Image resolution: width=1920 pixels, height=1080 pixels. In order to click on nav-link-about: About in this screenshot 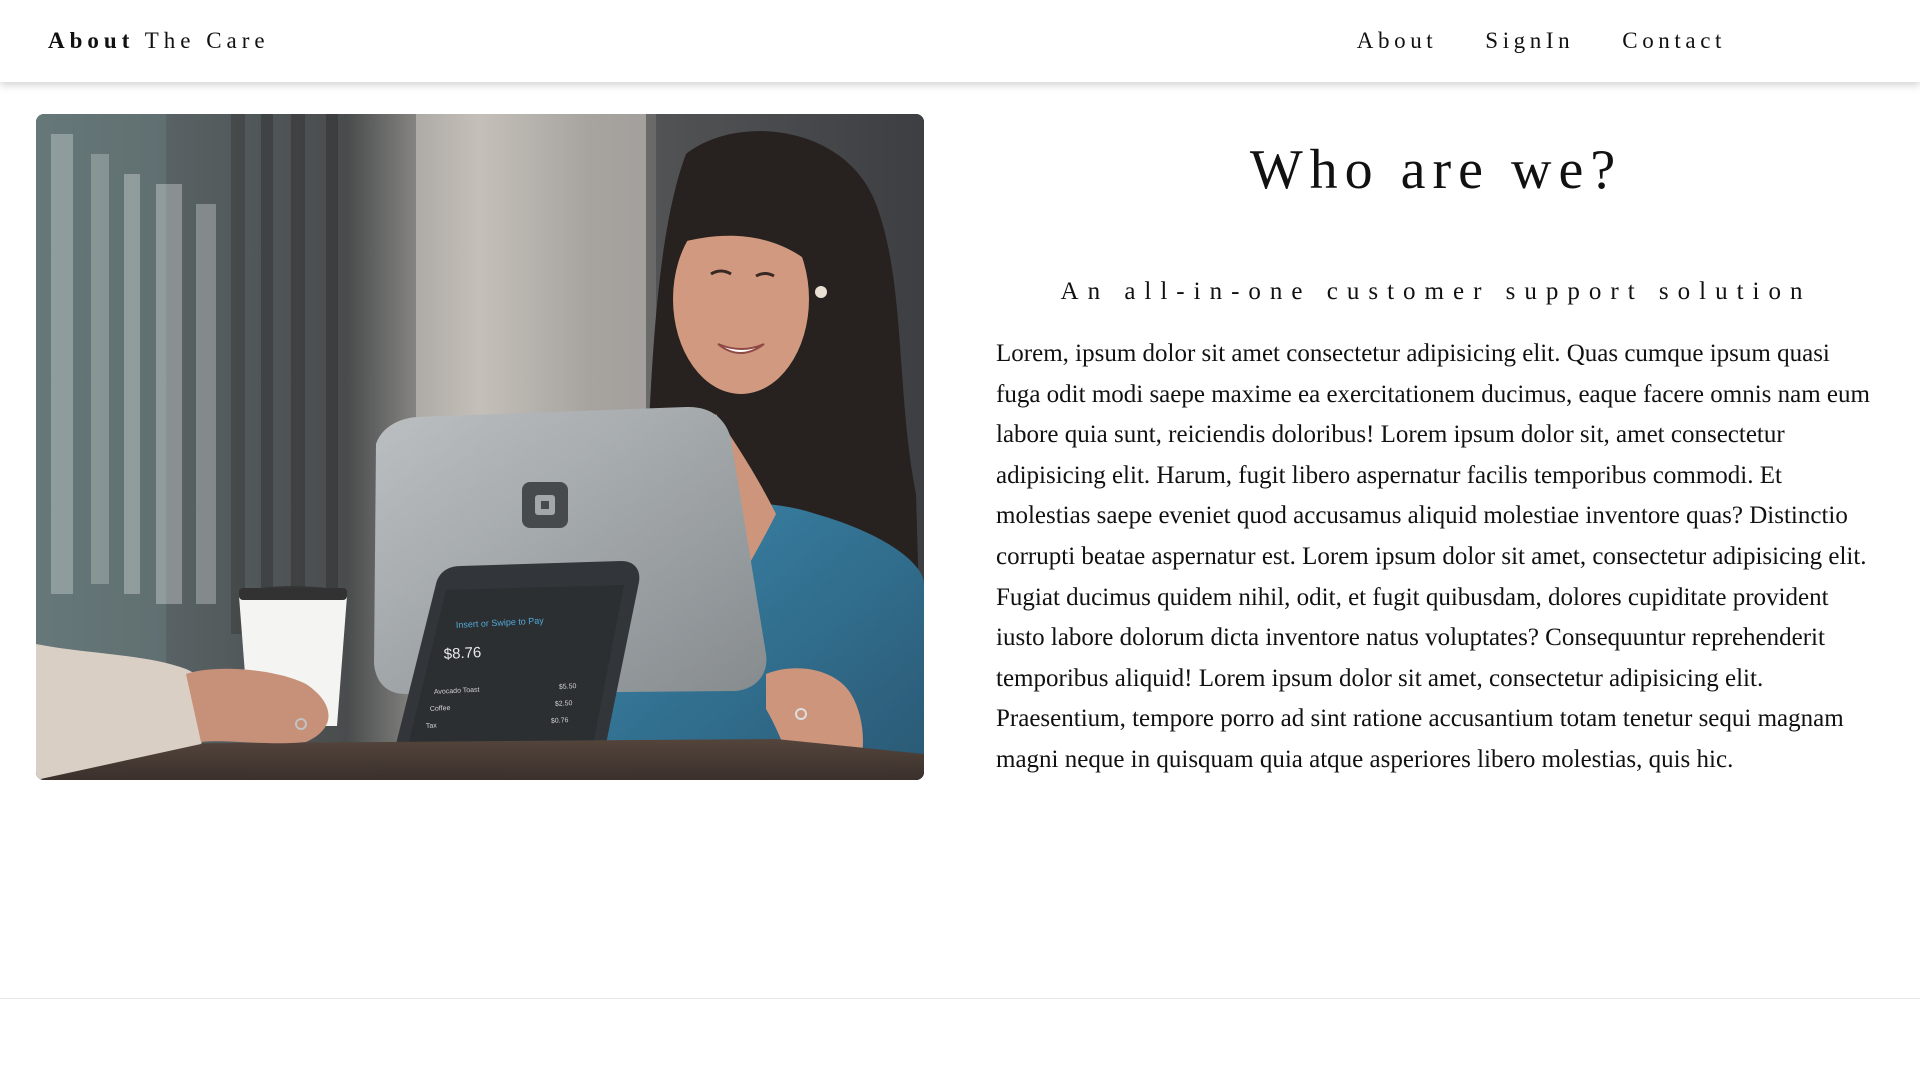, I will do `click(1397, 41)`.